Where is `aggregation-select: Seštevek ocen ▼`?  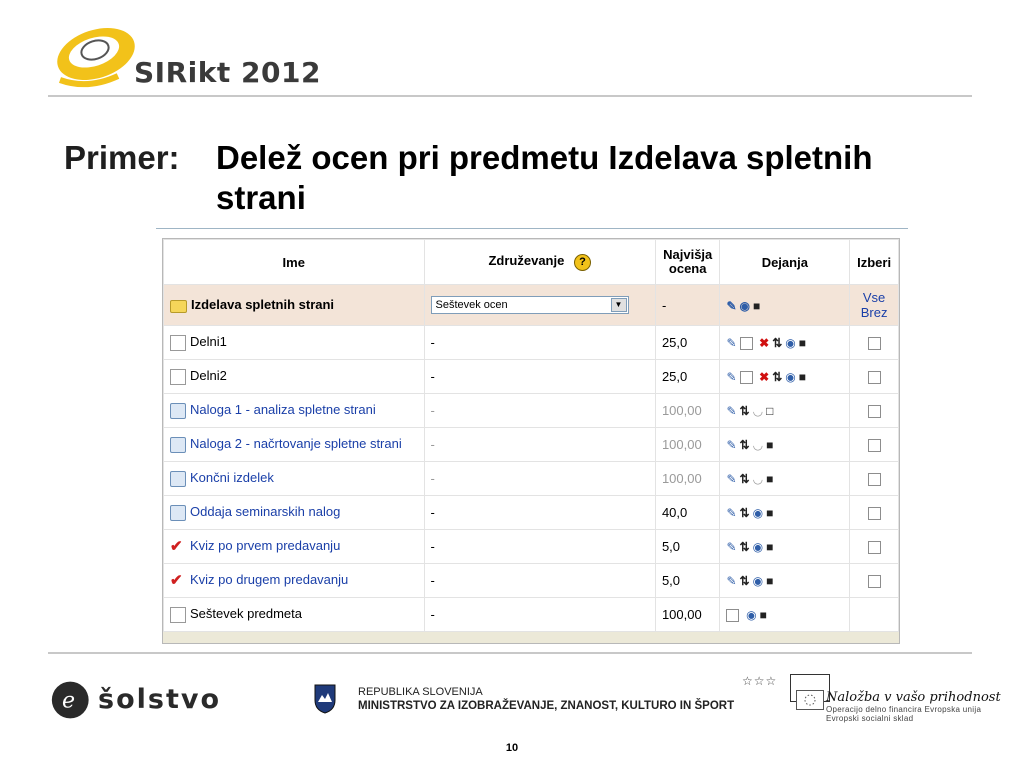 aggregation-select: Seštevek ocen ▼ is located at coordinates (529, 305).